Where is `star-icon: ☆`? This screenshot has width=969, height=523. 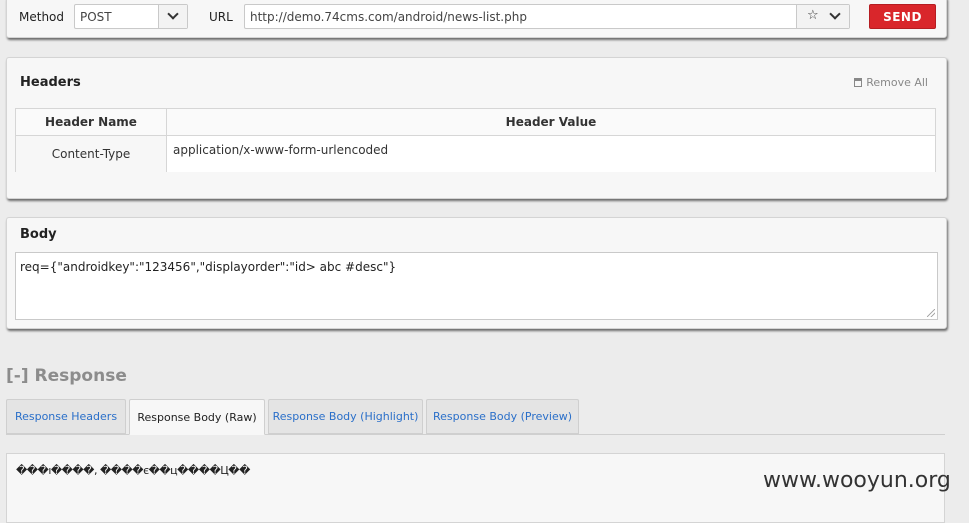 star-icon: ☆ is located at coordinates (813, 15).